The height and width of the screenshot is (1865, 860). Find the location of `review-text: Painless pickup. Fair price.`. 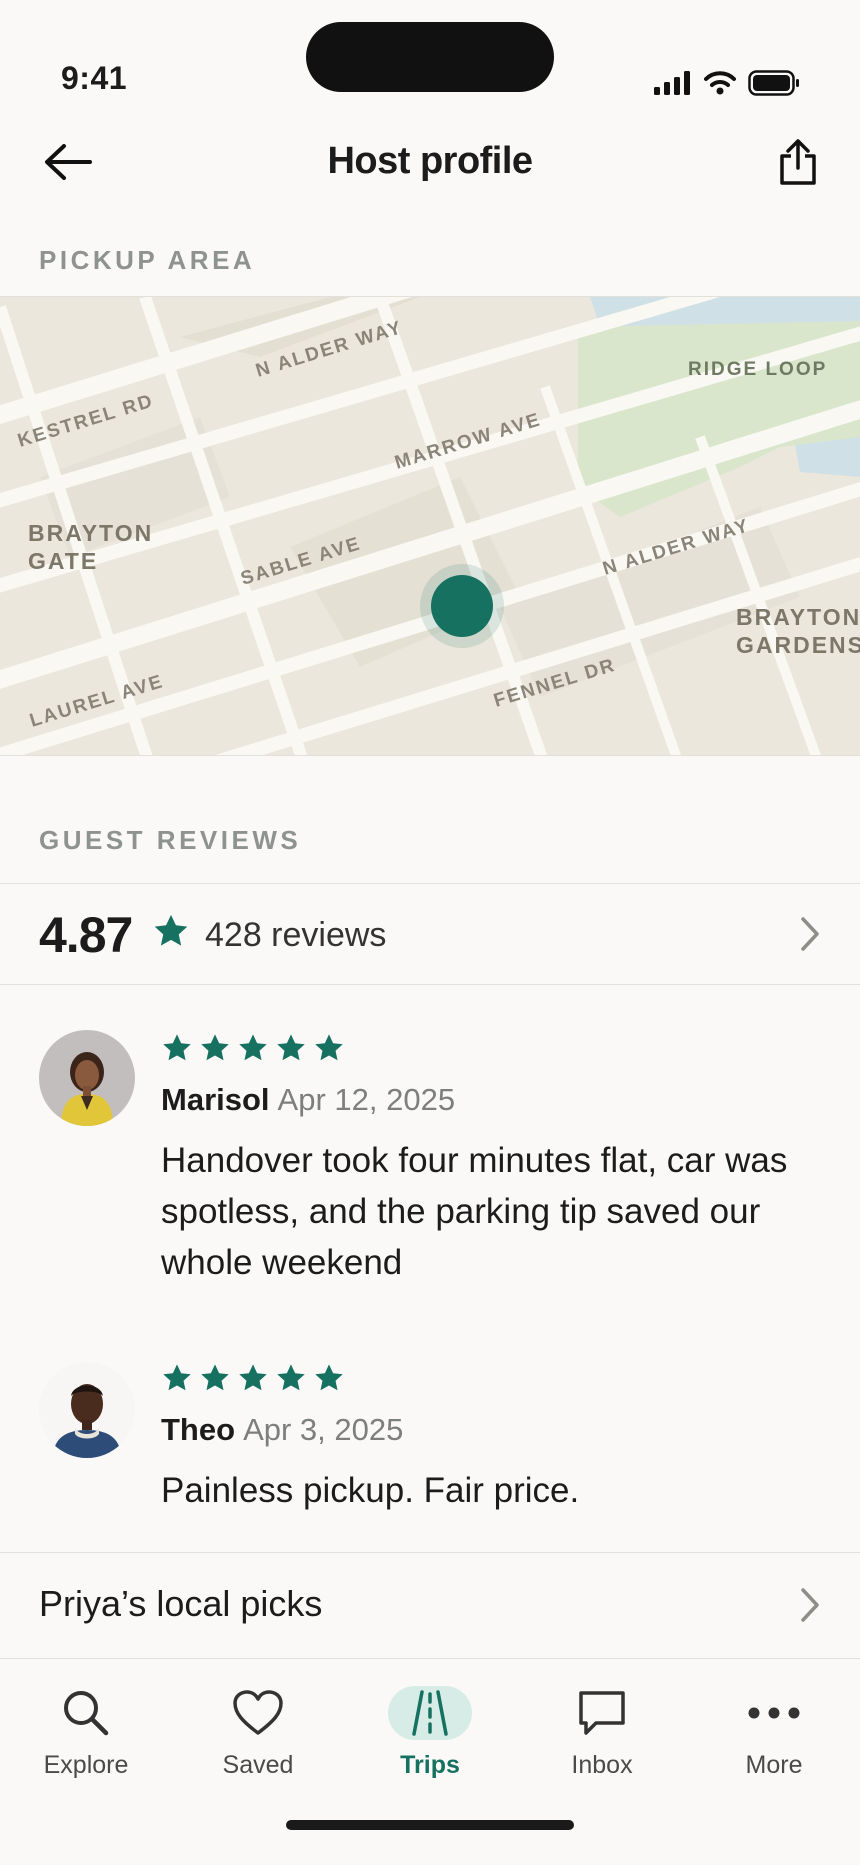

review-text: Painless pickup. Fair price. is located at coordinates (370, 1490).